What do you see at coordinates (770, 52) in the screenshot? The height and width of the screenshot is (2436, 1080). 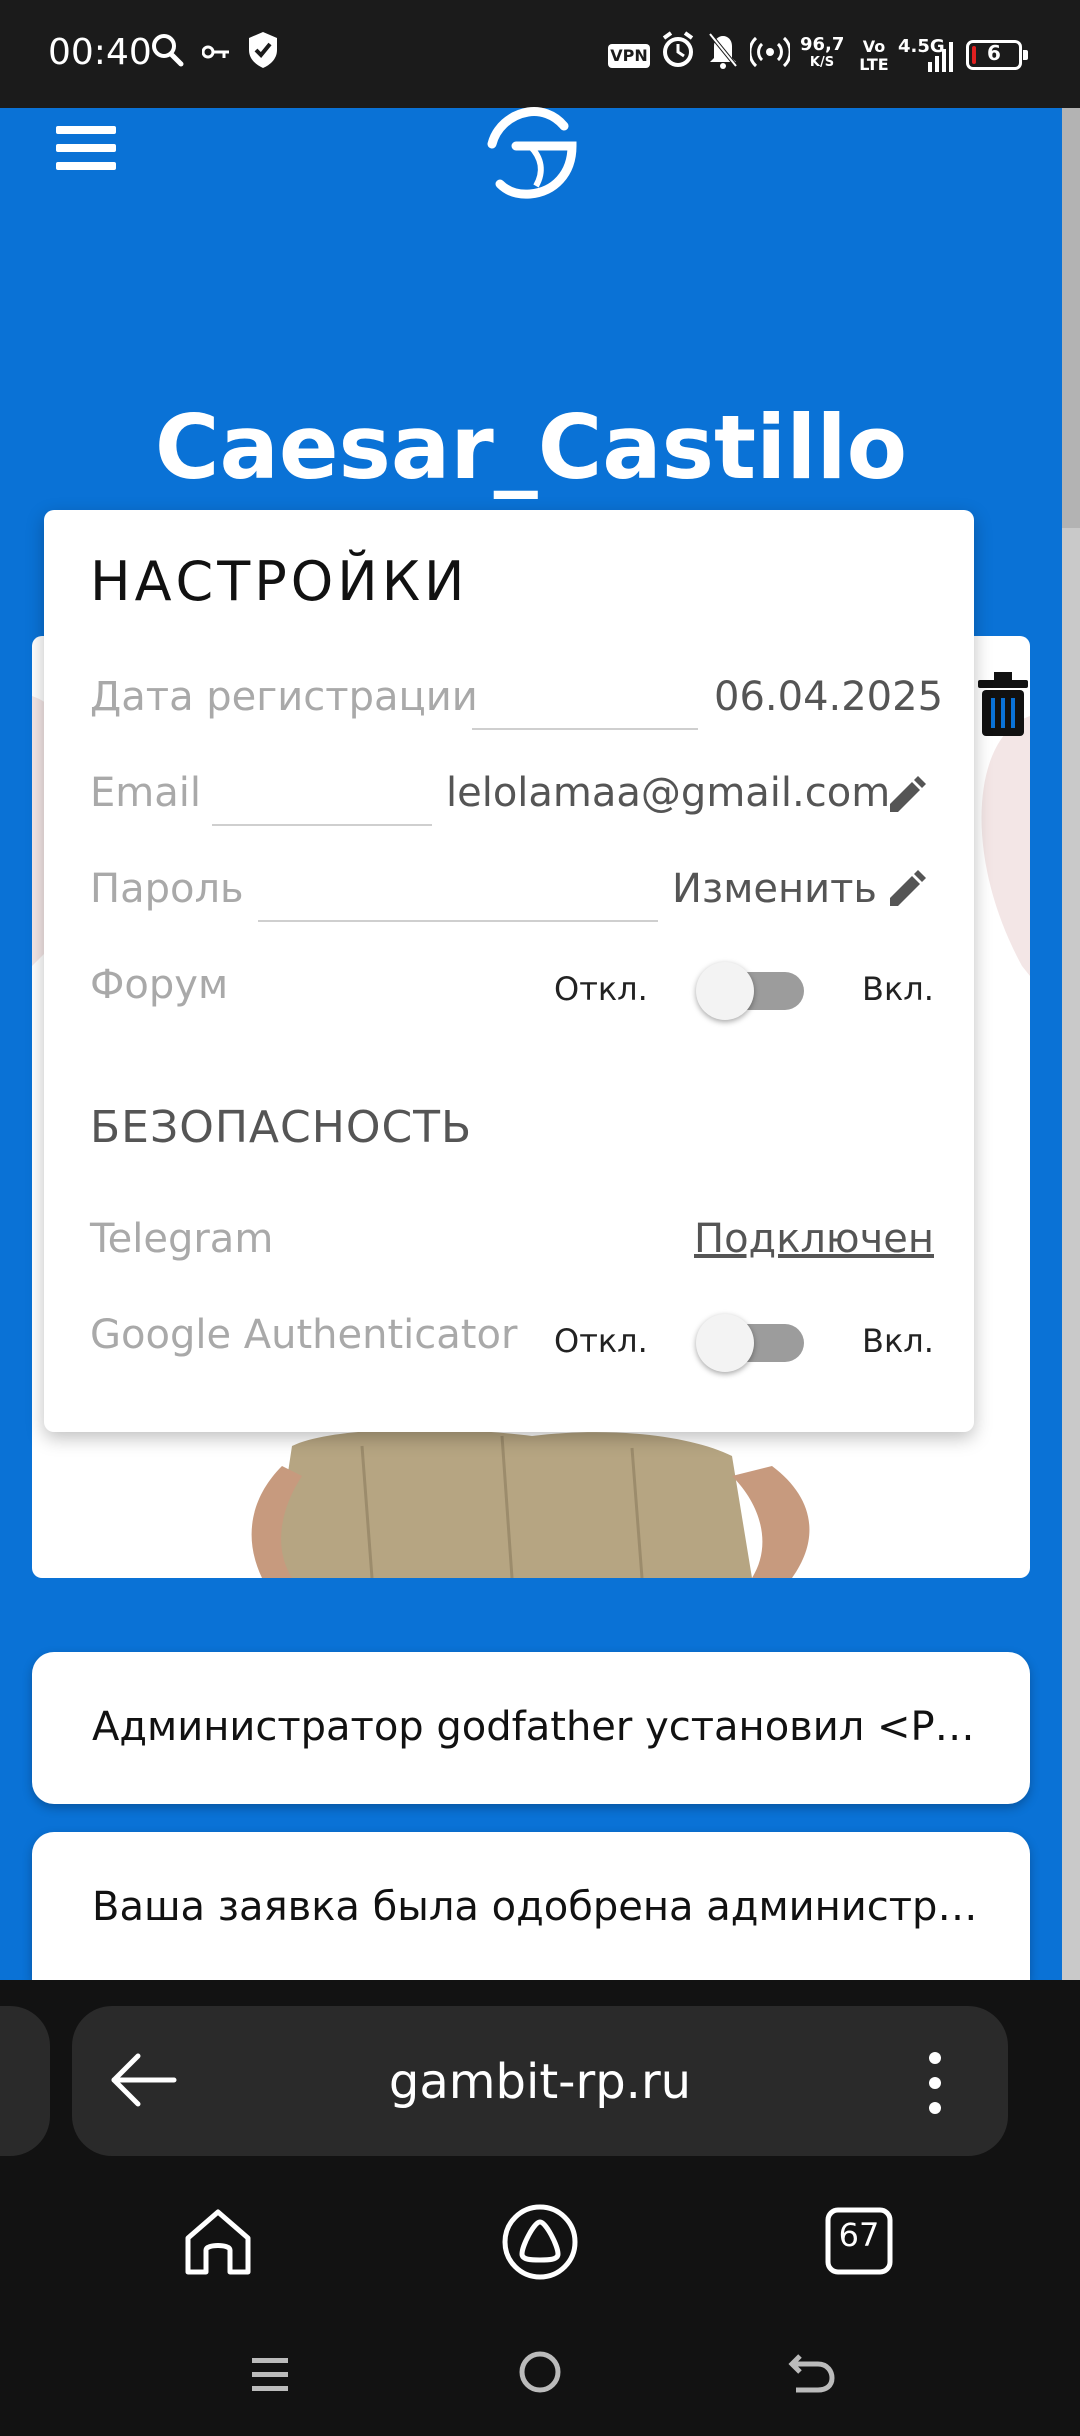 I see `hotspot-icon` at bounding box center [770, 52].